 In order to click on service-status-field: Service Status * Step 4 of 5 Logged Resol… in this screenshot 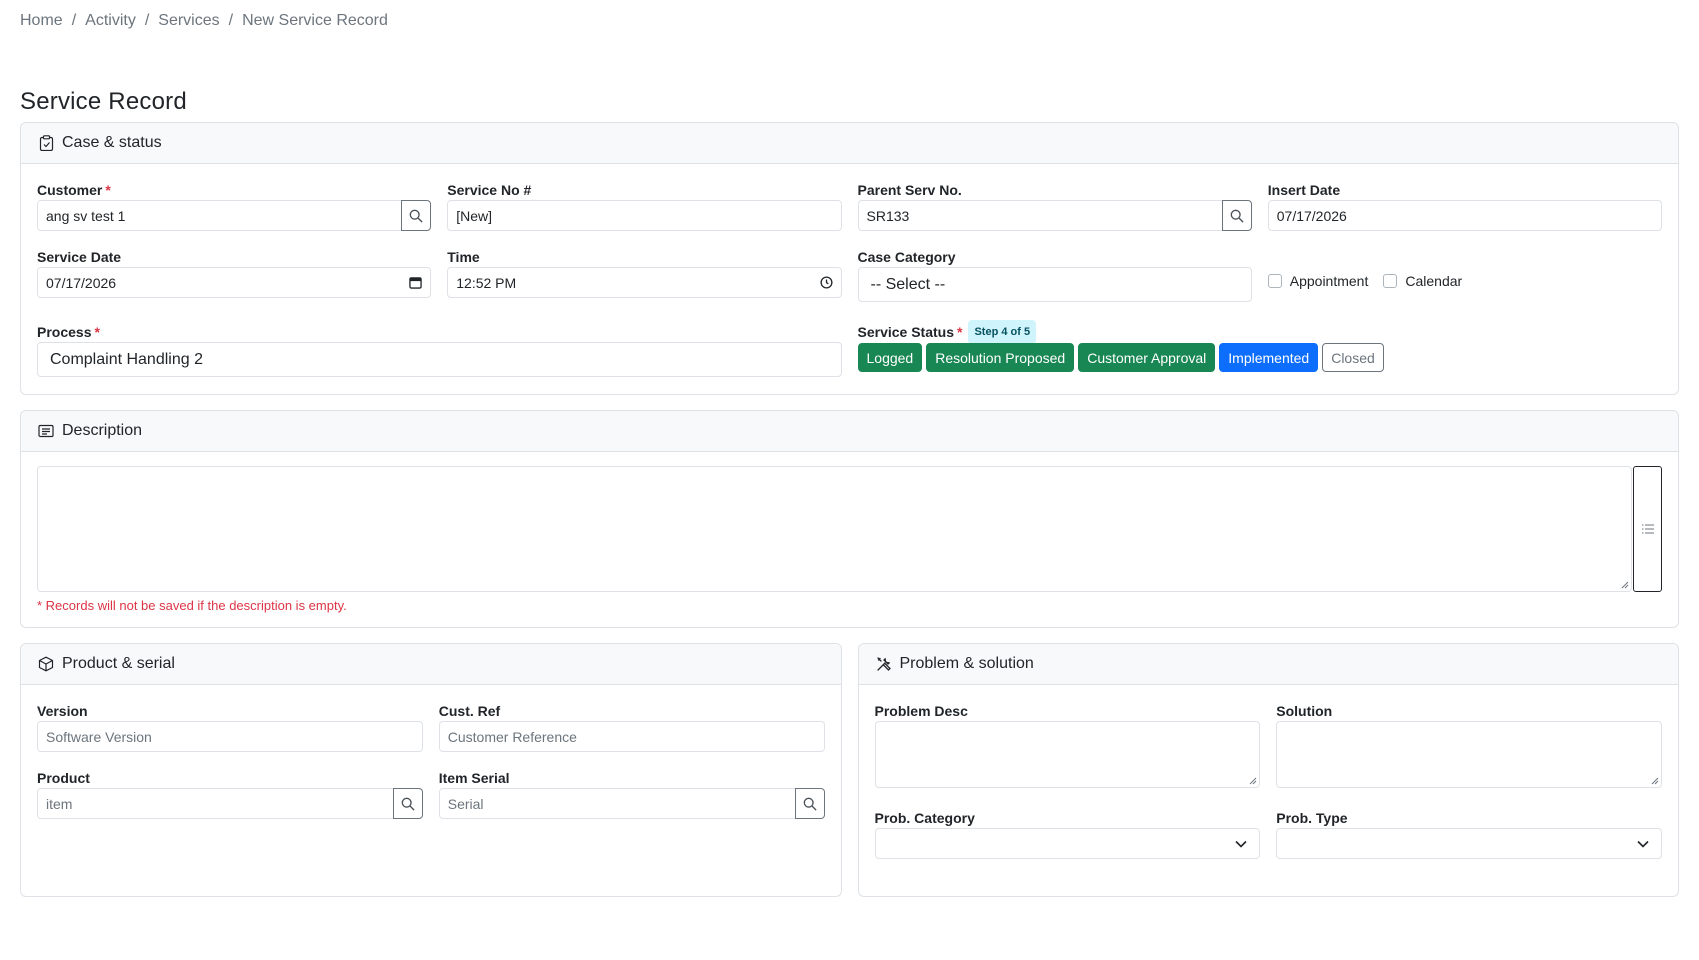, I will do `click(1260, 348)`.